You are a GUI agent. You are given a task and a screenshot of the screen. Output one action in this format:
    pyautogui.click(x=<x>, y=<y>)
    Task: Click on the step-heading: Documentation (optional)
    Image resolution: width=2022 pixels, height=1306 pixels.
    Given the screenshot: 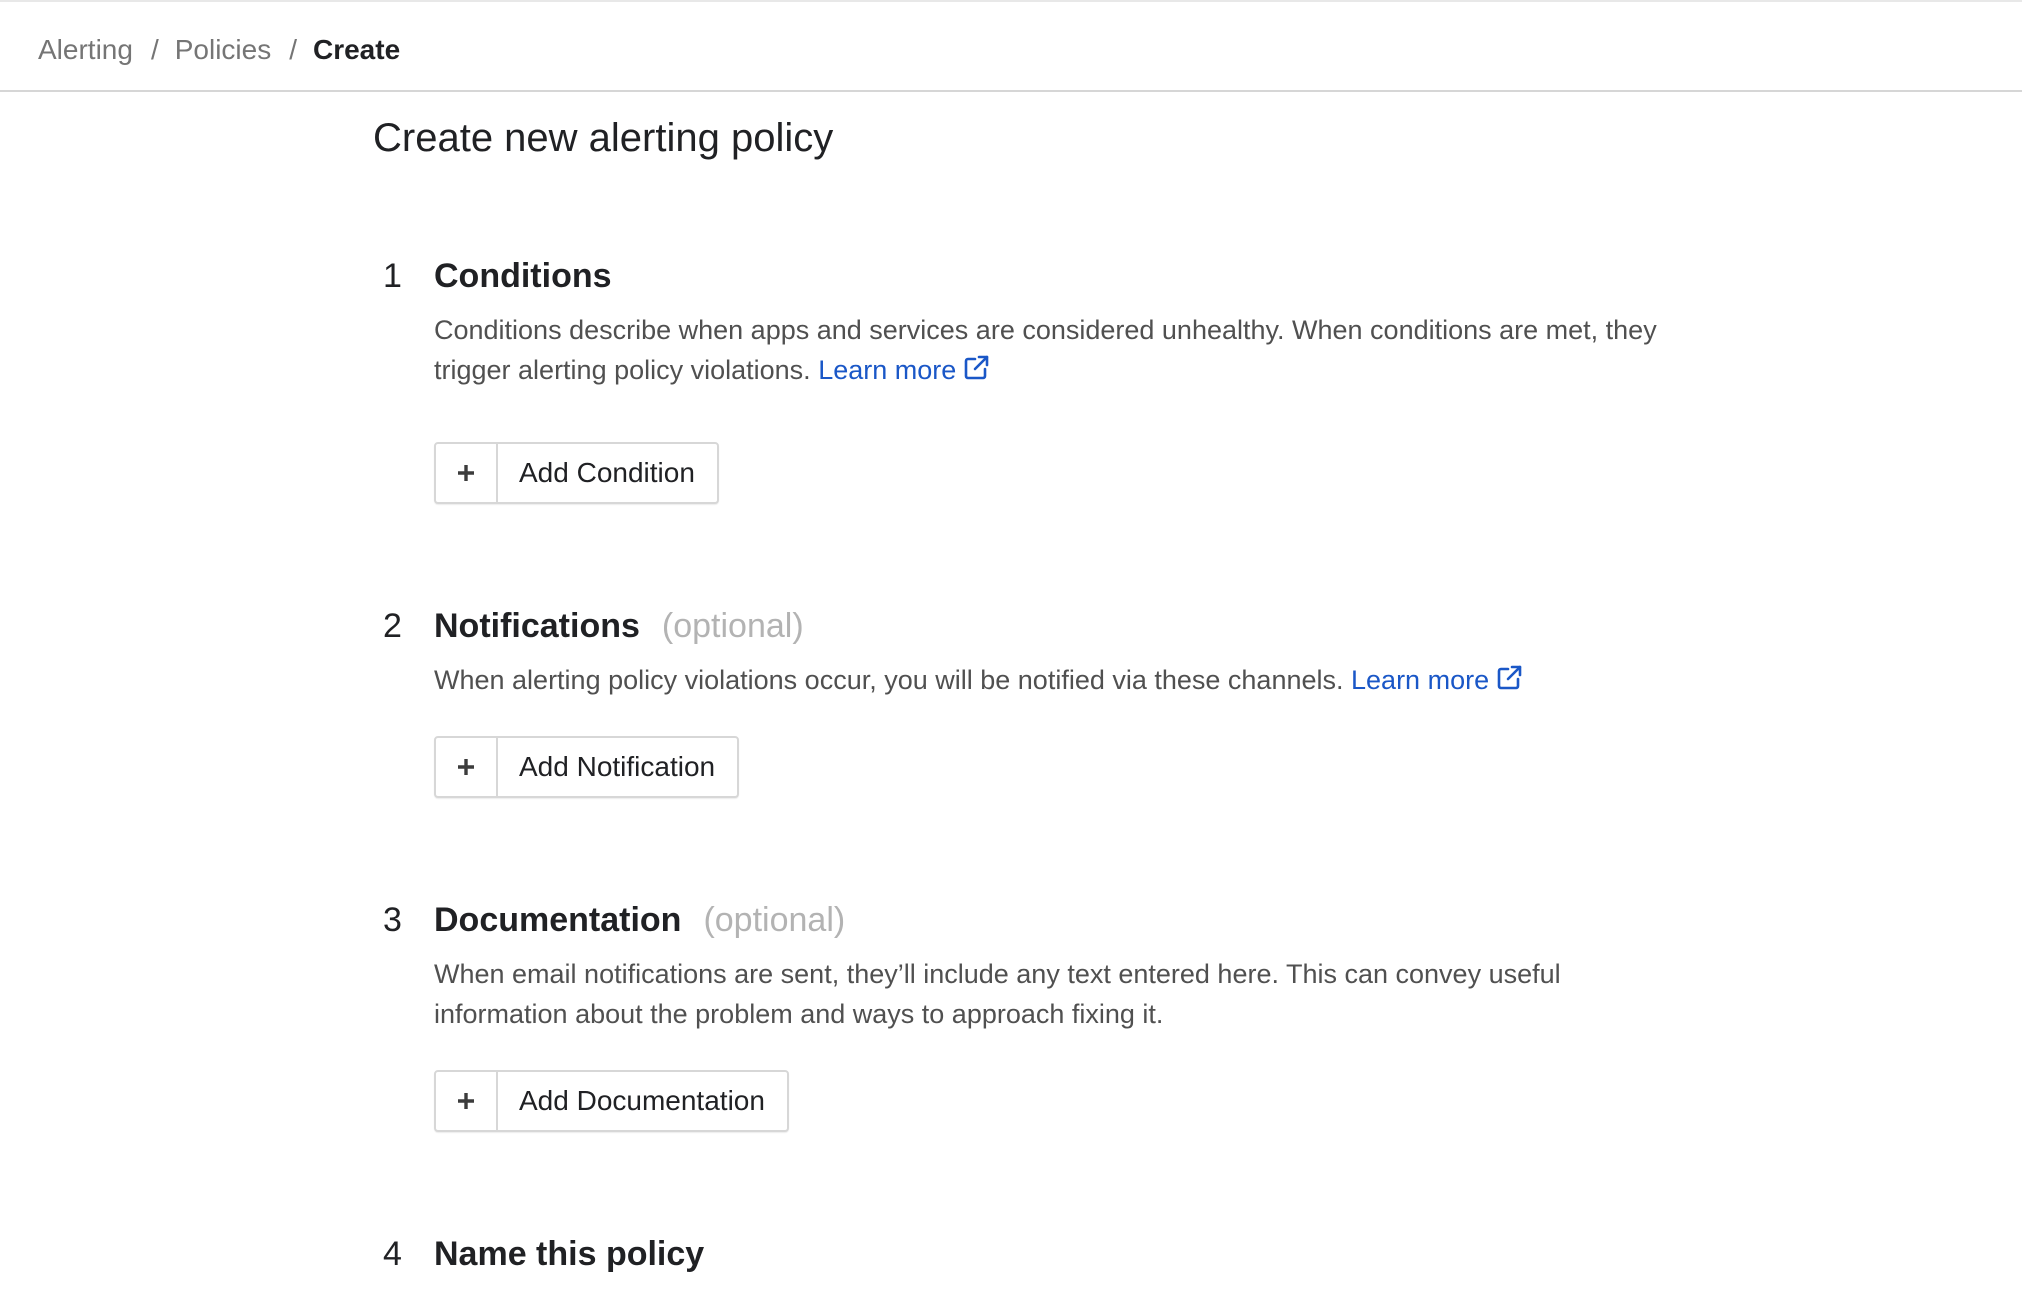 What is the action you would take?
    pyautogui.click(x=639, y=920)
    